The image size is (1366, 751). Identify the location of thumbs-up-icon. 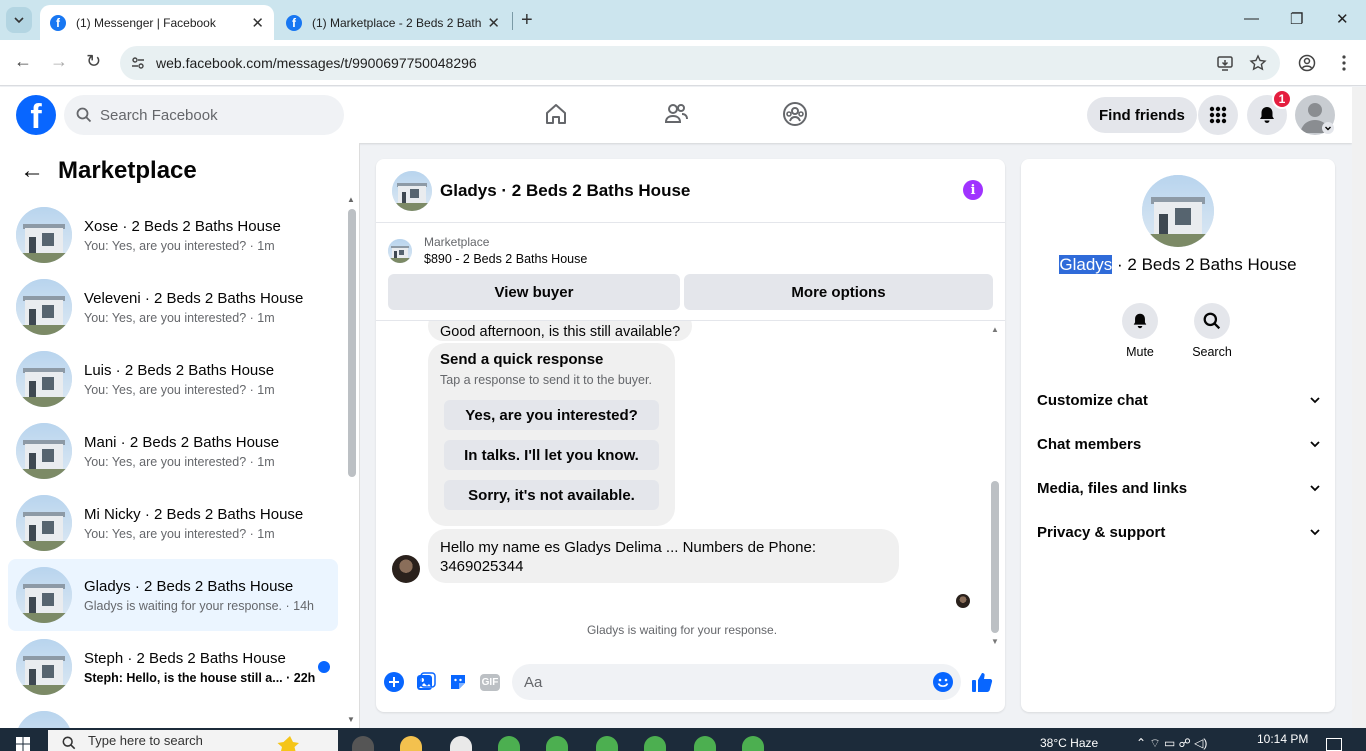
(982, 682).